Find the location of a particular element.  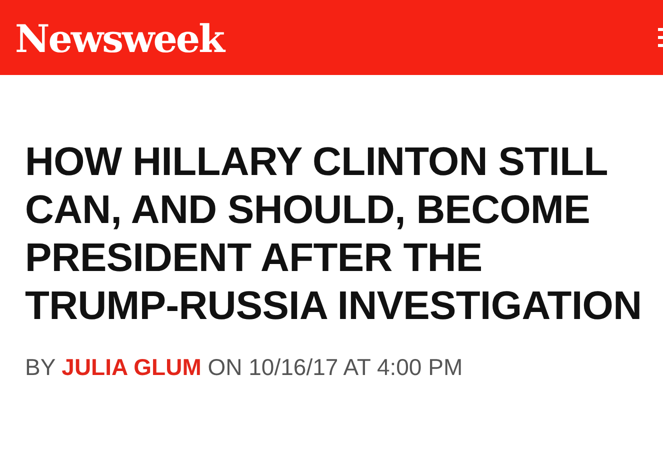

byline: BY JULIA GLUM ON 10/16/17 AT 4:00 PM is located at coordinates (244, 367).